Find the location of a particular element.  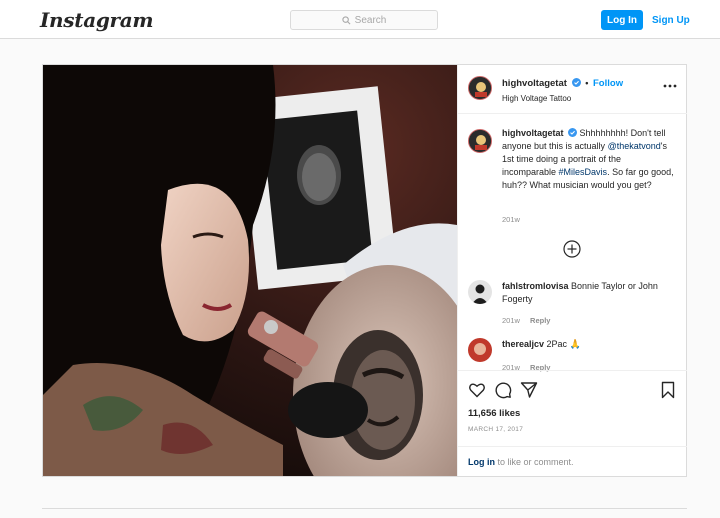

search-placeholder: Search is located at coordinates (370, 20).